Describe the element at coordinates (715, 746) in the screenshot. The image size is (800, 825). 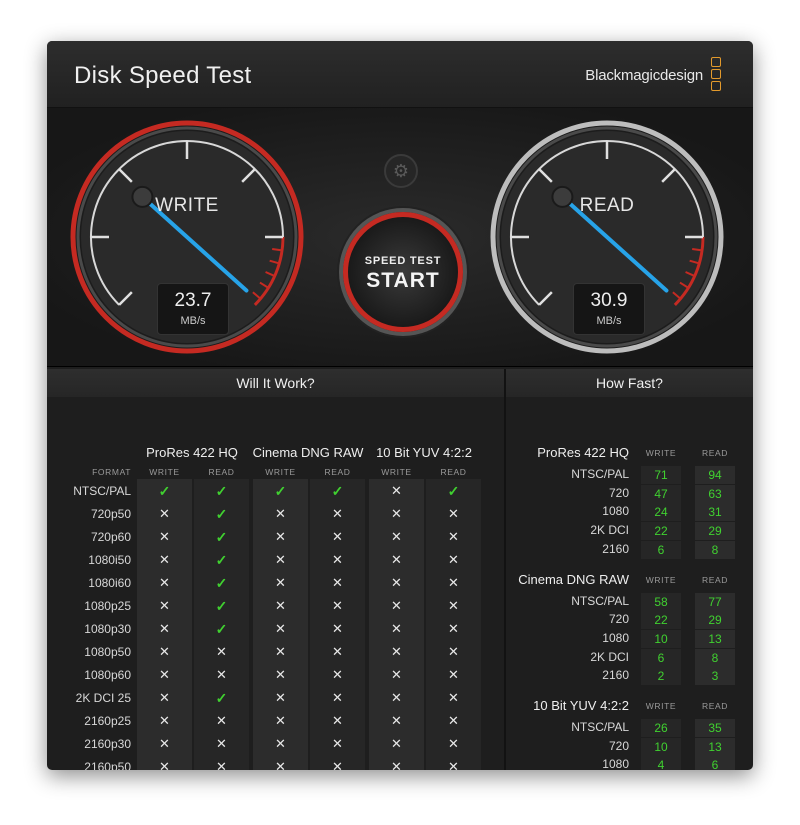
I see `read-speed-fps: 13` at that location.